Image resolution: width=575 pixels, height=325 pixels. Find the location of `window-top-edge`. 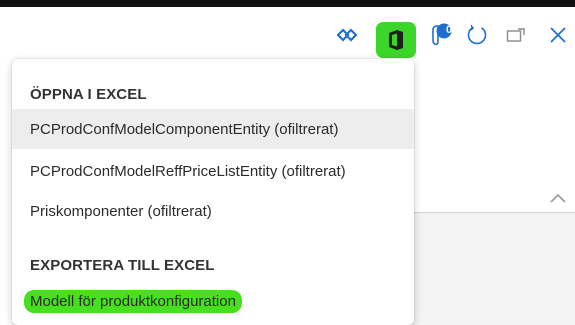

window-top-edge is located at coordinates (287, 3).